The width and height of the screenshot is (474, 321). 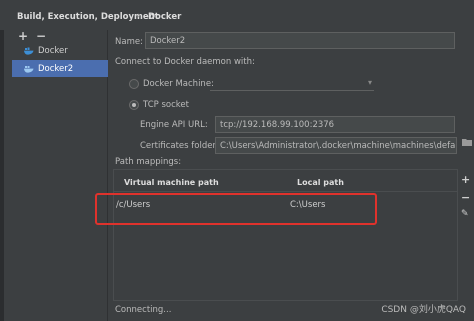 I want to click on docker-list-item-label: Docker2, so click(x=56, y=68).